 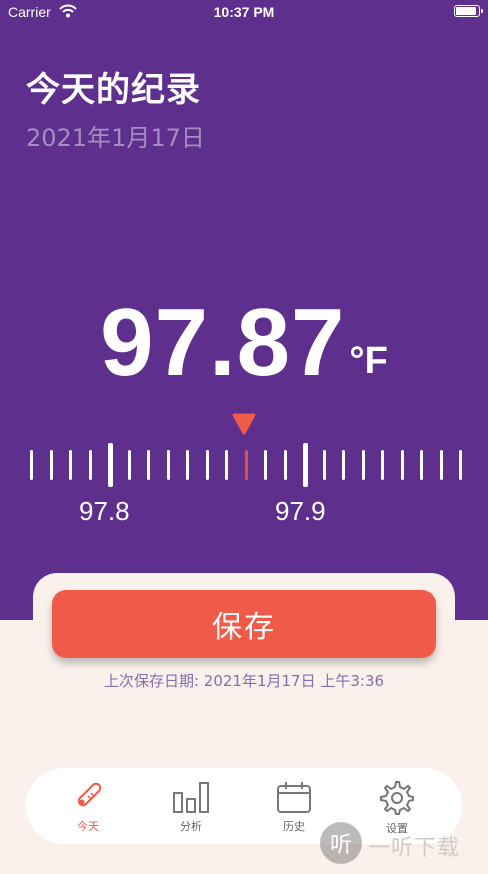 I want to click on tab-today: 今天, so click(x=88, y=807).